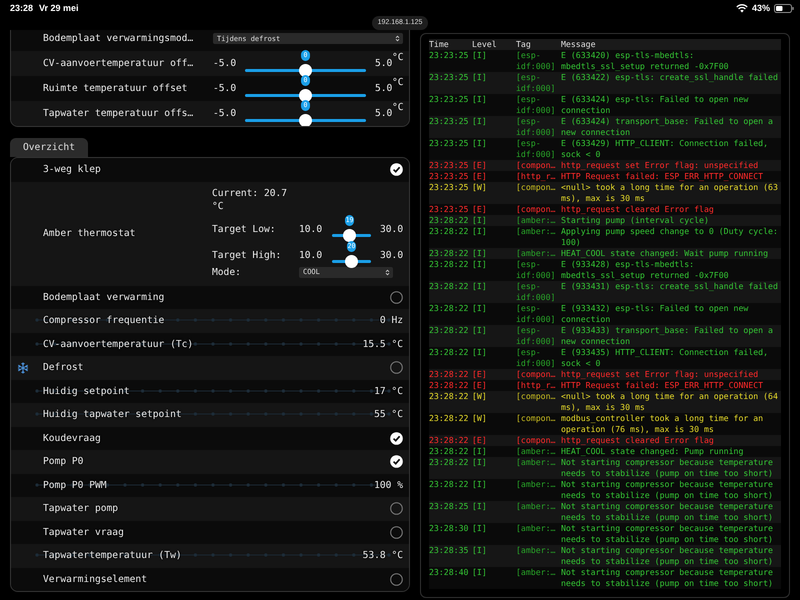  Describe the element at coordinates (645, 270) in the screenshot. I see `log-message: E (933428) esp-tls-mbedtls: mbedtls_ssl_setup returned -0x7F00` at that location.